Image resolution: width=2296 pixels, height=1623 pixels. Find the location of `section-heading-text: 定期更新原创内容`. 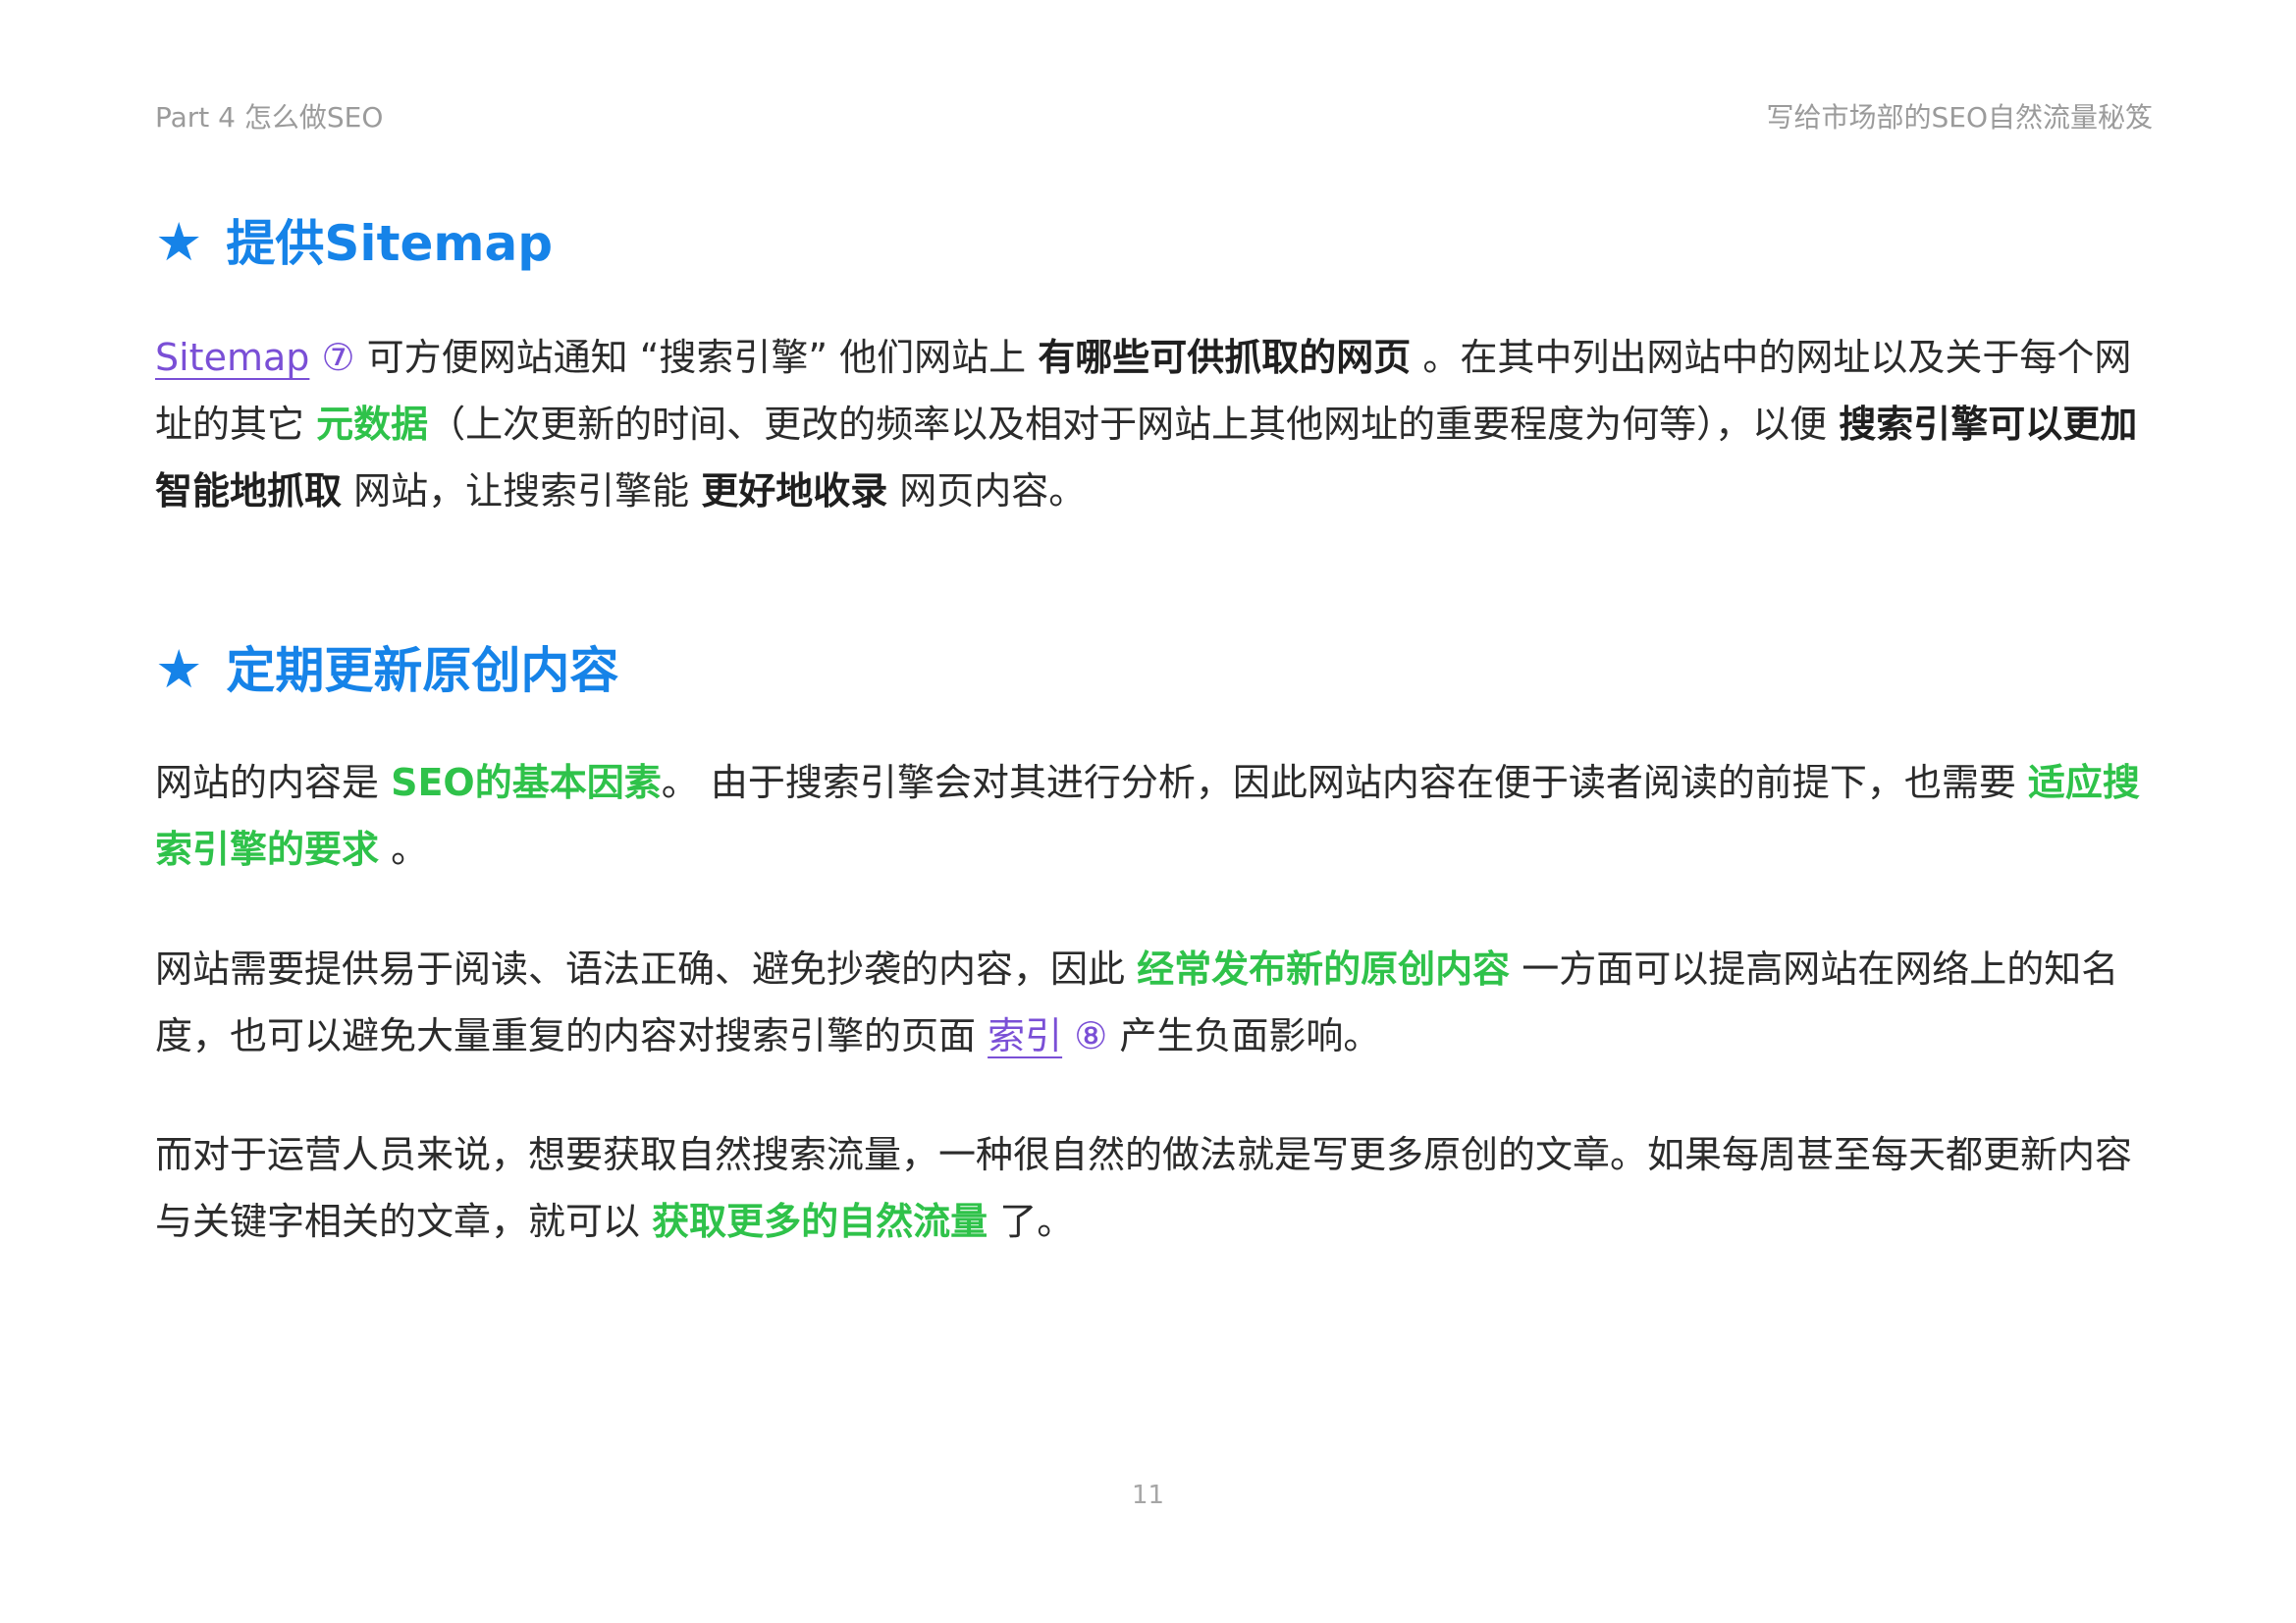

section-heading-text: 定期更新原创内容 is located at coordinates (423, 670).